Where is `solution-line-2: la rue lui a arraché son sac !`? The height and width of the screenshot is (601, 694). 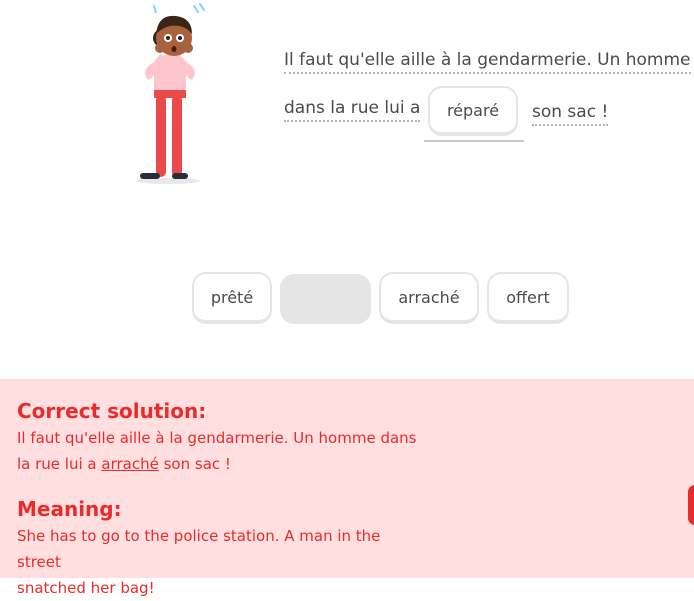
solution-line-2: la rue lui a arraché son sac ! is located at coordinates (217, 464).